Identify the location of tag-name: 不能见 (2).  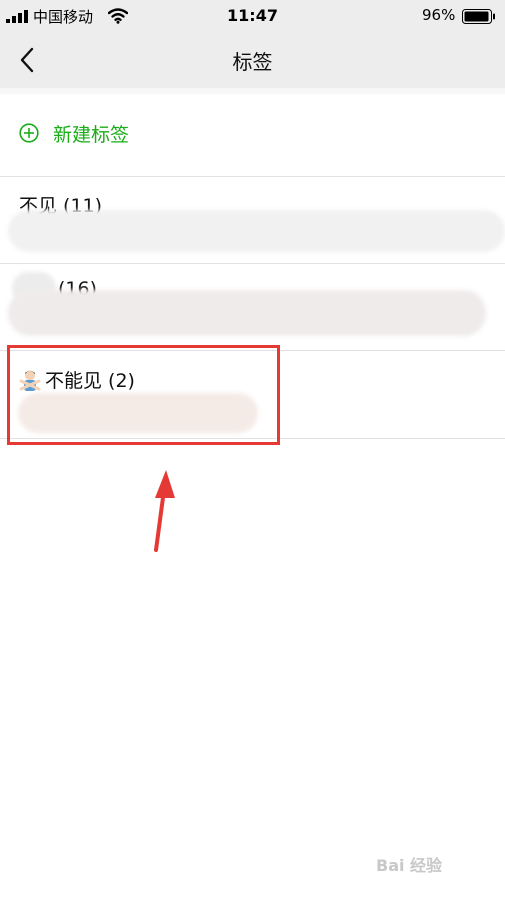
(90, 381).